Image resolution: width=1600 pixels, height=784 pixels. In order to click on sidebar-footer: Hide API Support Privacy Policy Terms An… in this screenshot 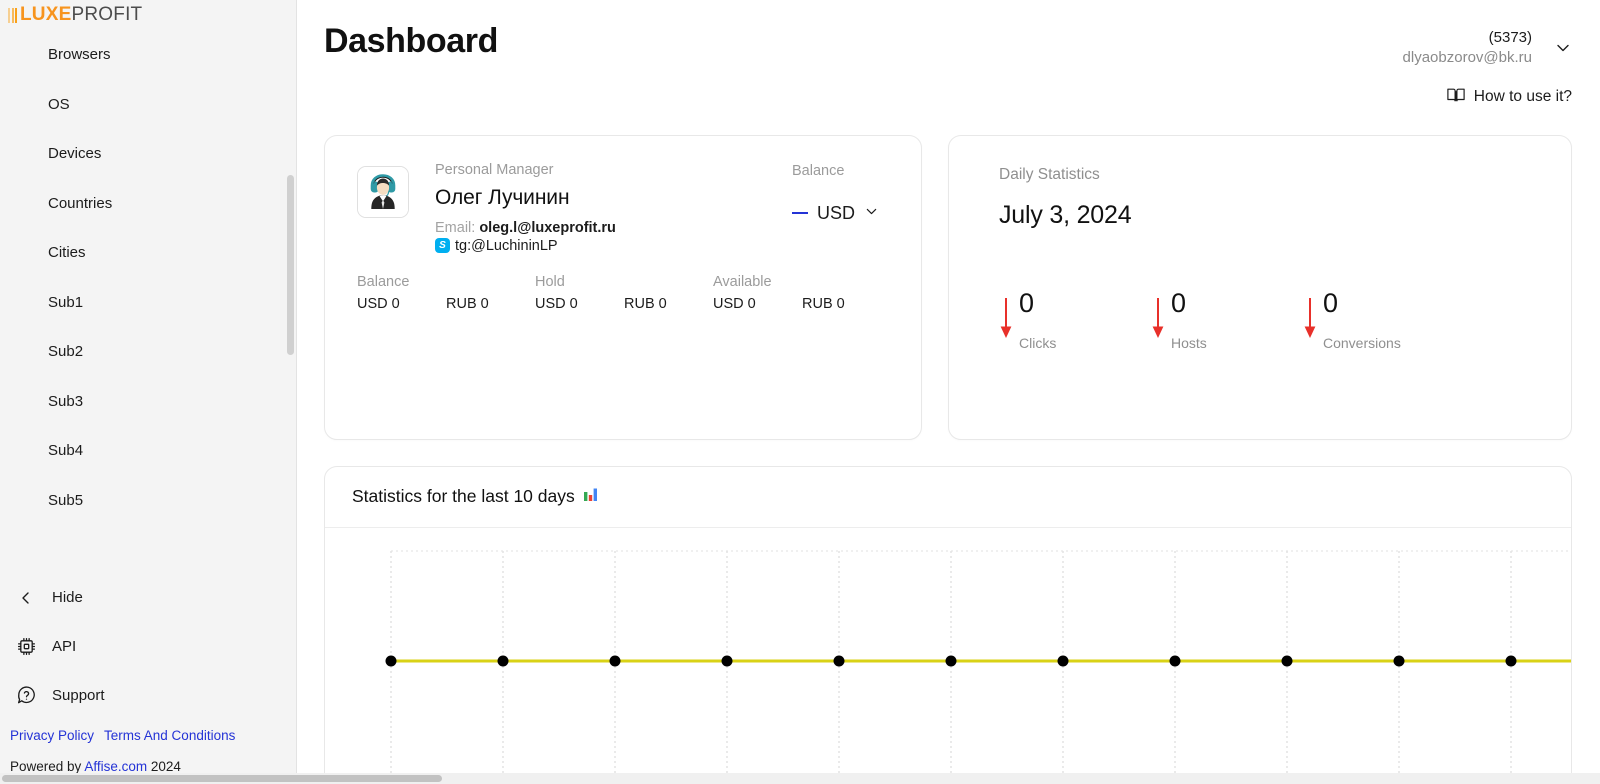, I will do `click(148, 678)`.